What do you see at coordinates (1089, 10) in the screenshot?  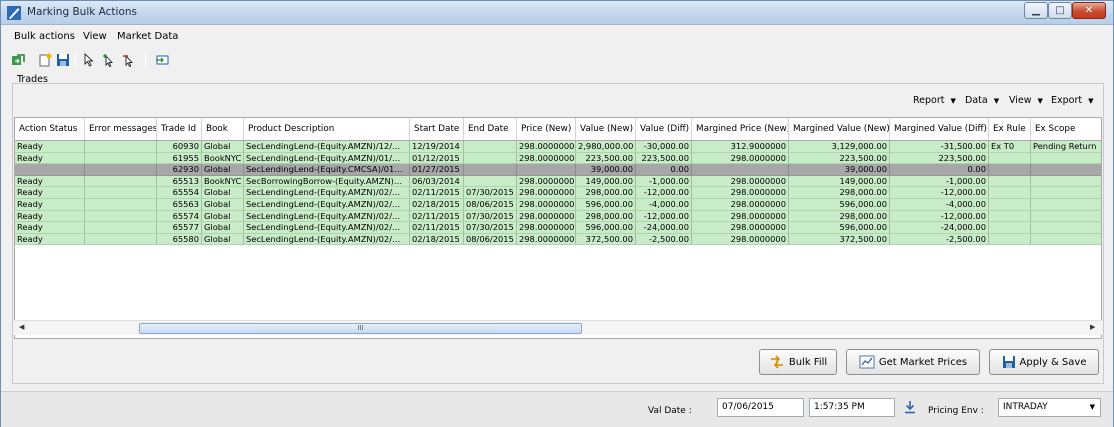 I see `close-button: ✕` at bounding box center [1089, 10].